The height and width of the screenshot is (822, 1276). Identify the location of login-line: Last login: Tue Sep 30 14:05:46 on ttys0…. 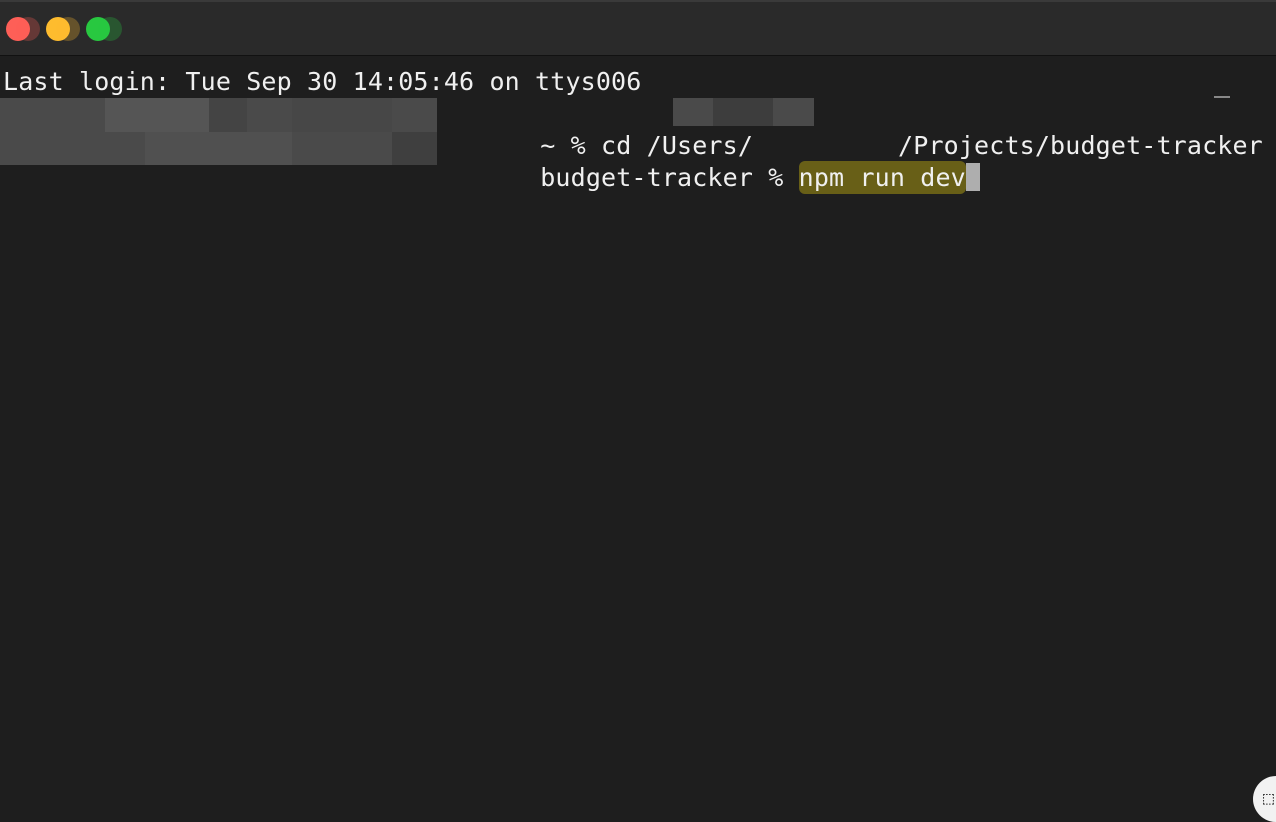
(322, 81).